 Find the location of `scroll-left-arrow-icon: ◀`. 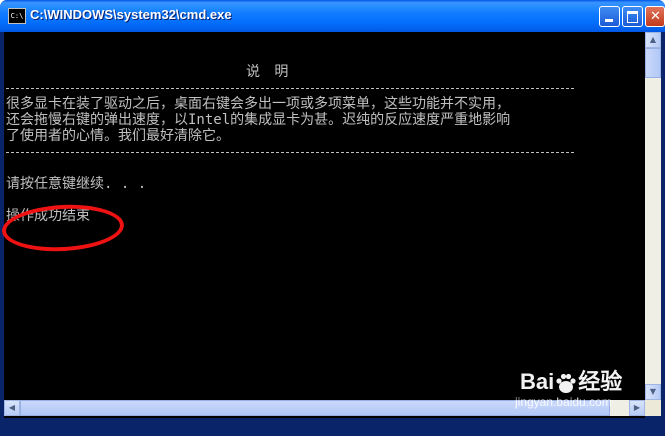

scroll-left-arrow-icon: ◀ is located at coordinates (12, 408).